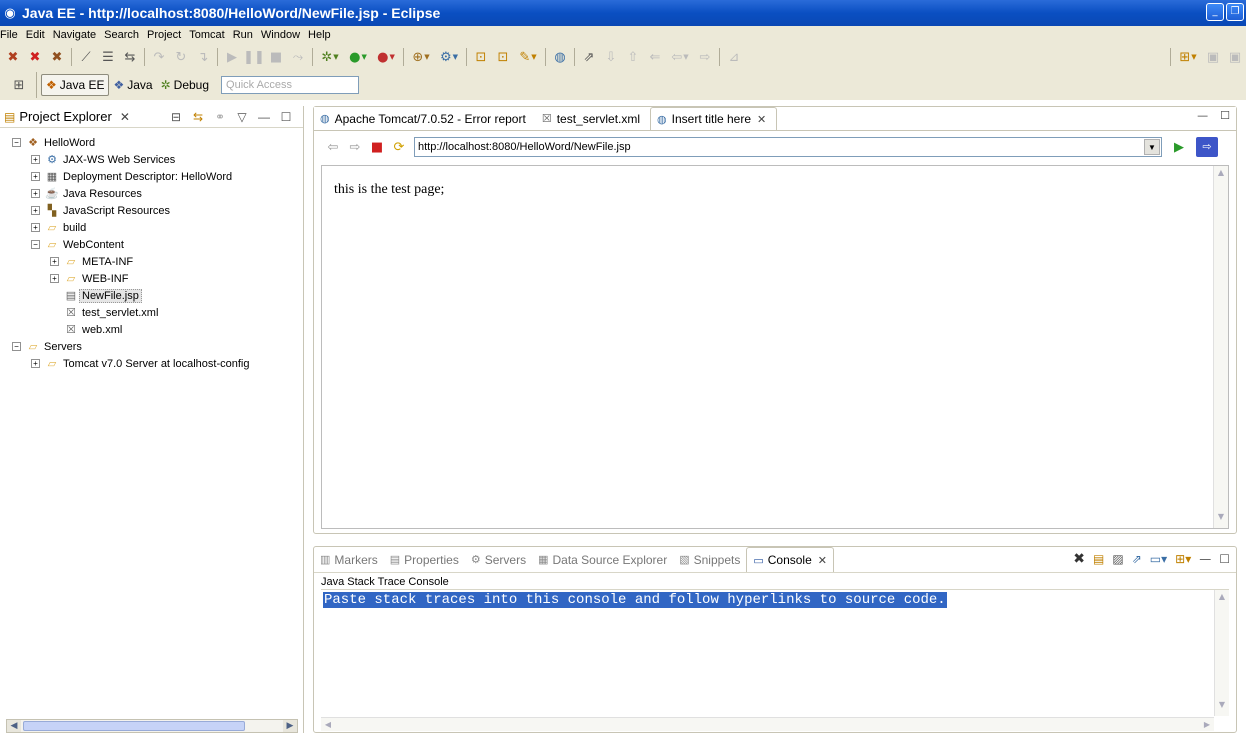 The width and height of the screenshot is (1246, 733). Describe the element at coordinates (276, 57) in the screenshot. I see `terminate-icon: ■` at that location.